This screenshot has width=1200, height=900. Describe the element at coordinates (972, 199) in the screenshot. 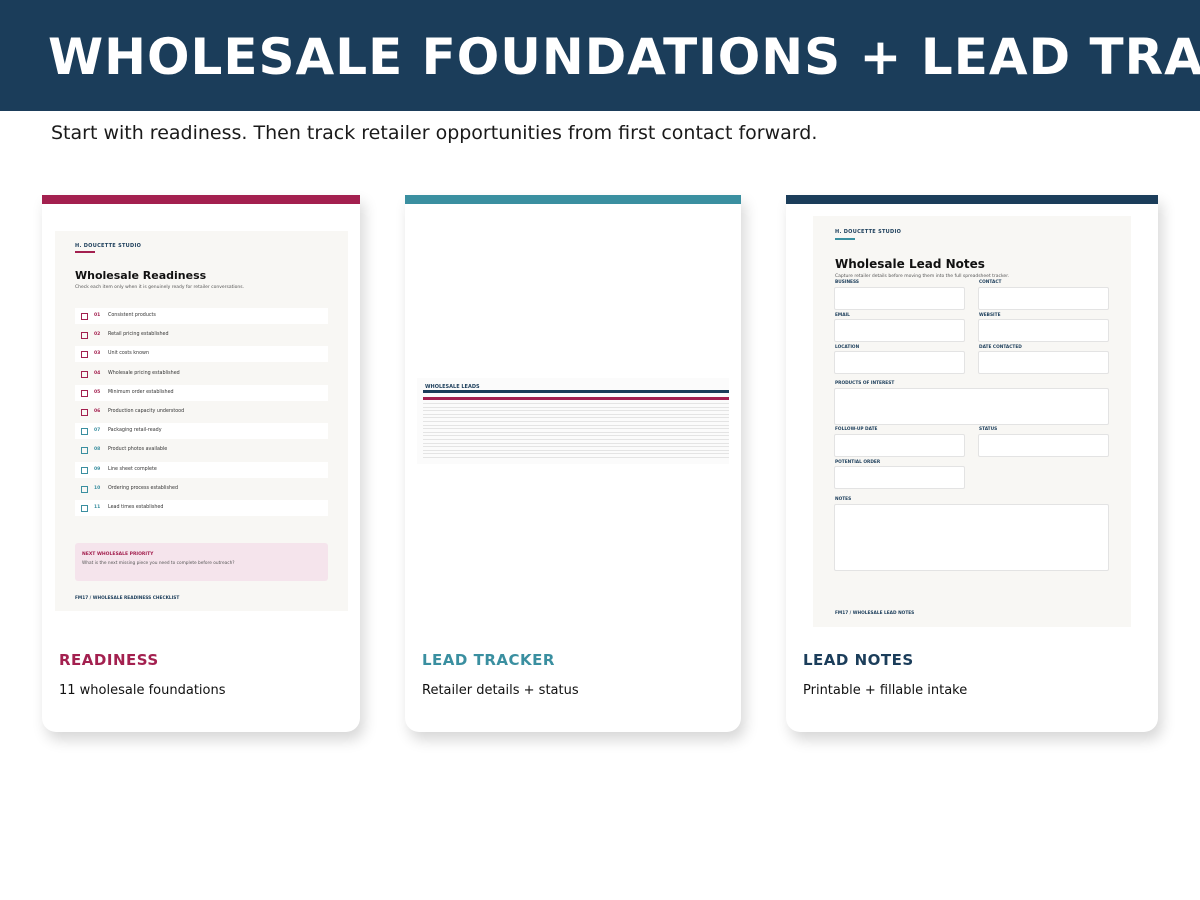

I see `card-accent-bar` at that location.